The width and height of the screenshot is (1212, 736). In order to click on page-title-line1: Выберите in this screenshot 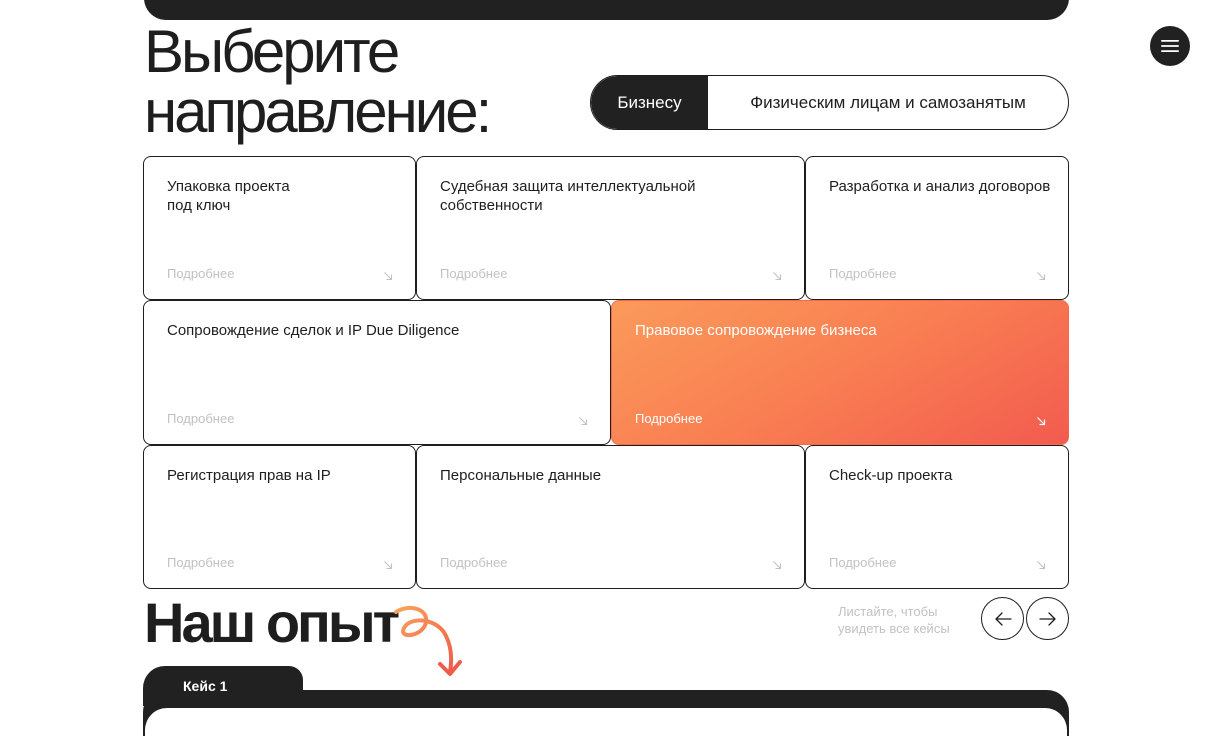, I will do `click(272, 51)`.